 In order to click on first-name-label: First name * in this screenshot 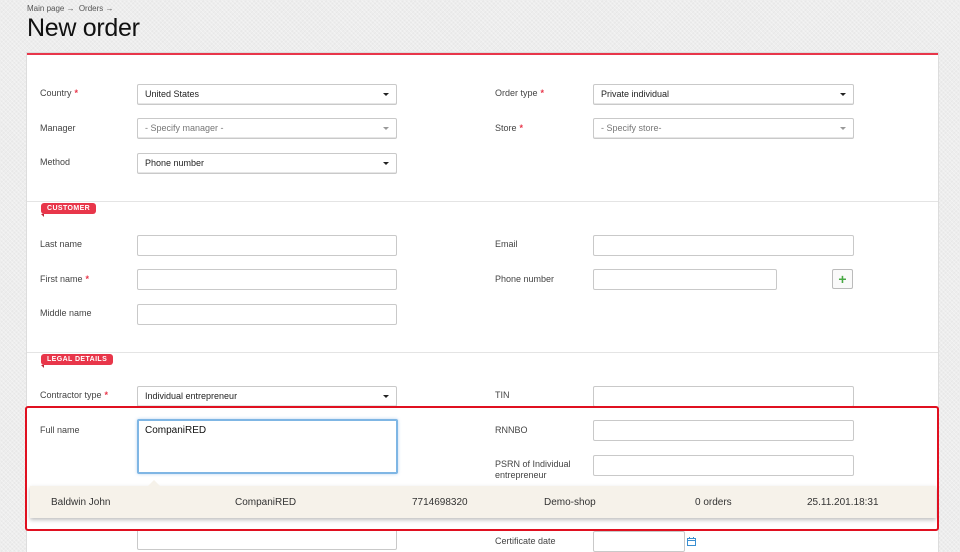, I will do `click(65, 279)`.